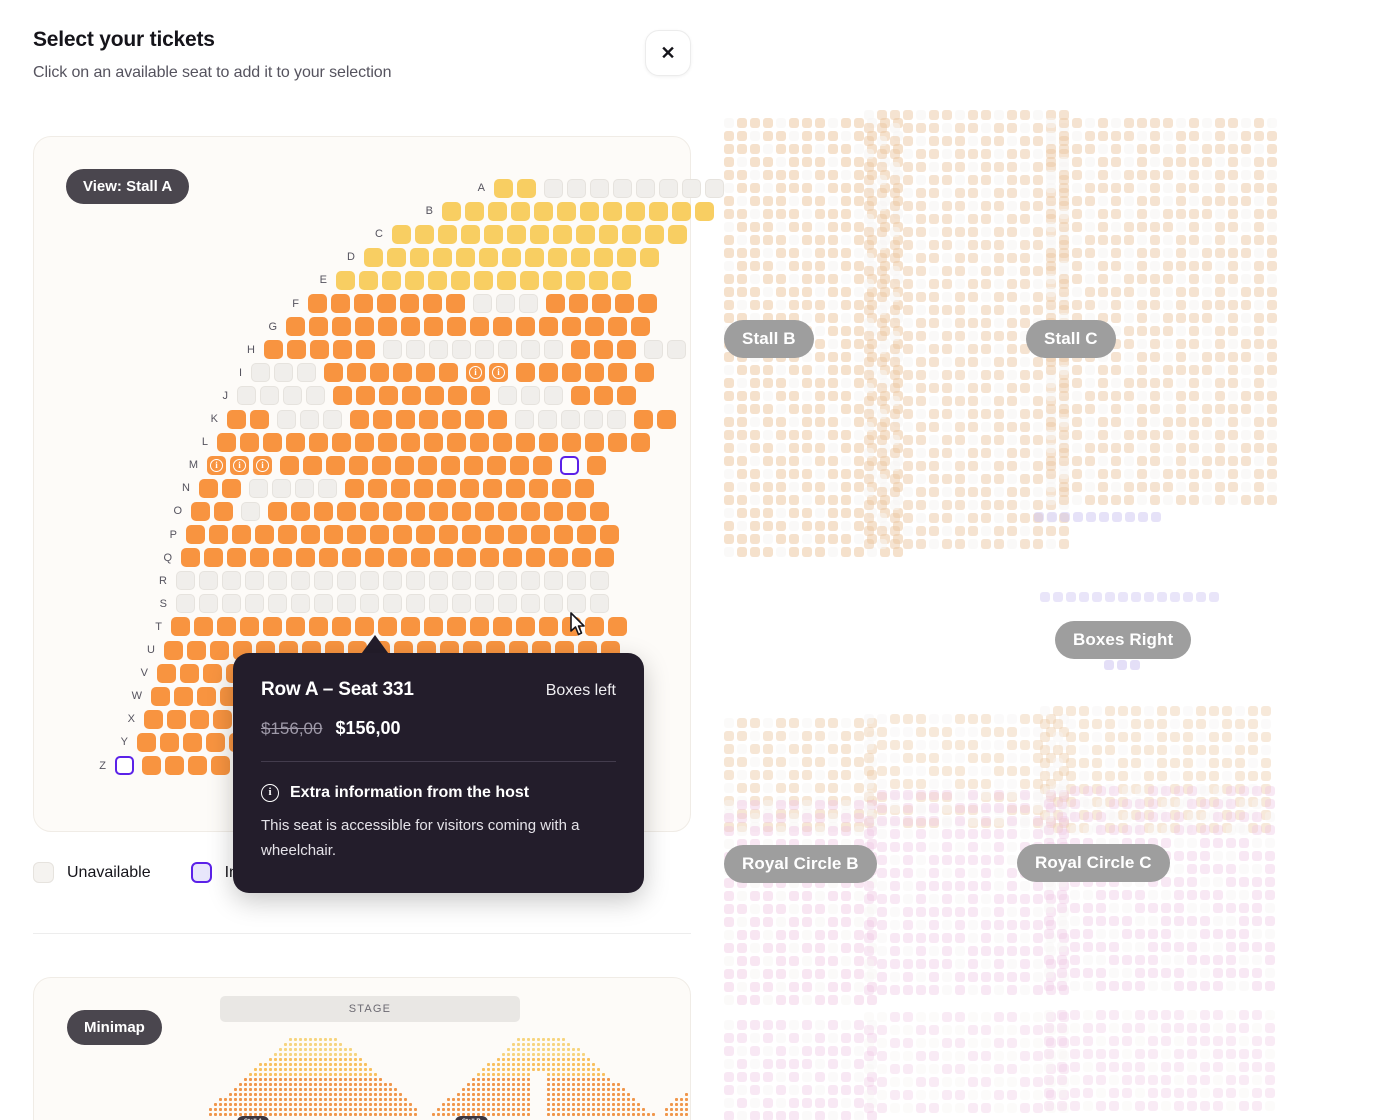 The image size is (1400, 1120). I want to click on seat-available: i, so click(239, 465).